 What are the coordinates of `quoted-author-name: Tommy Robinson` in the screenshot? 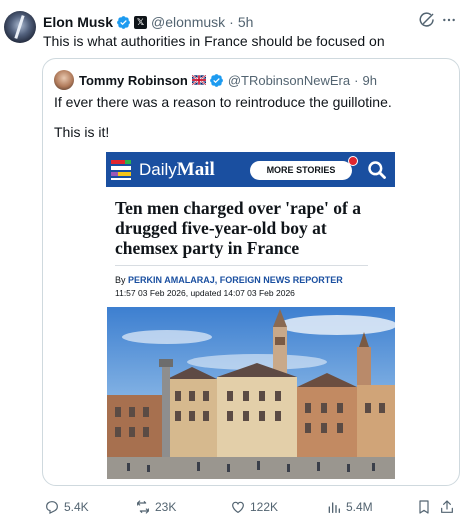 It's located at (133, 80).